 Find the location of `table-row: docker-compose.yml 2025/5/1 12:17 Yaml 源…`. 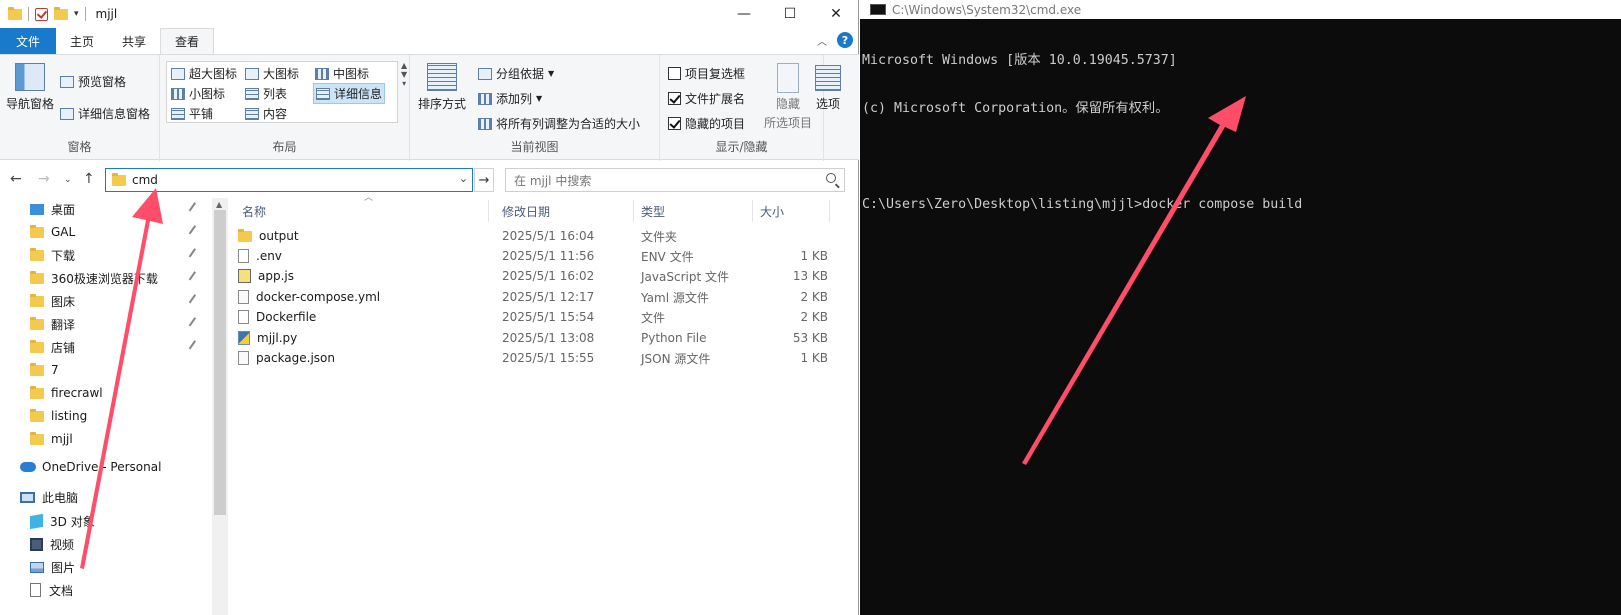

table-row: docker-compose.yml 2025/5/1 12:17 Yaml 源… is located at coordinates (538, 297).